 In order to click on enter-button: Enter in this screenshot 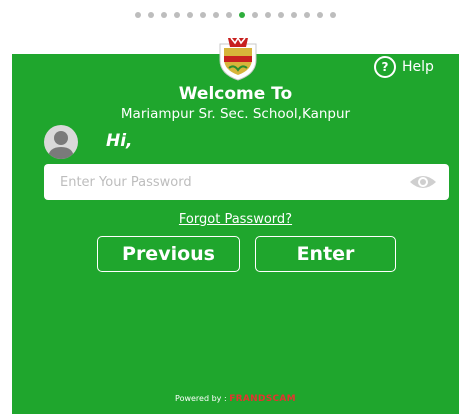, I will do `click(325, 254)`.